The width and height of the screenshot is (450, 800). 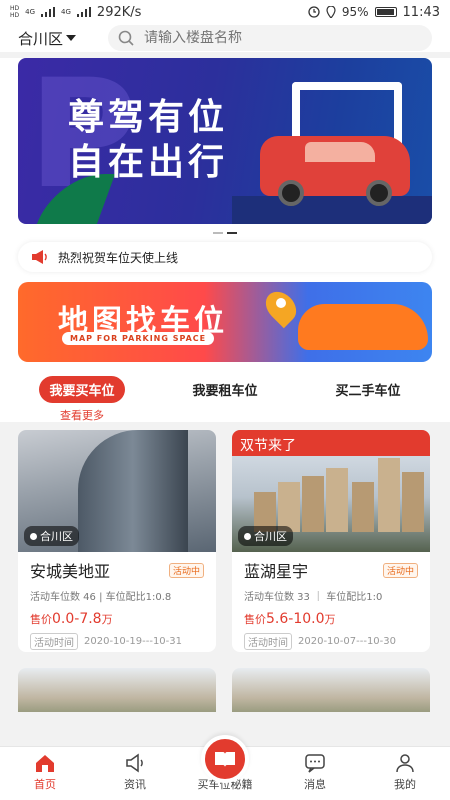 I want to click on nav-label: 我的, so click(x=405, y=784).